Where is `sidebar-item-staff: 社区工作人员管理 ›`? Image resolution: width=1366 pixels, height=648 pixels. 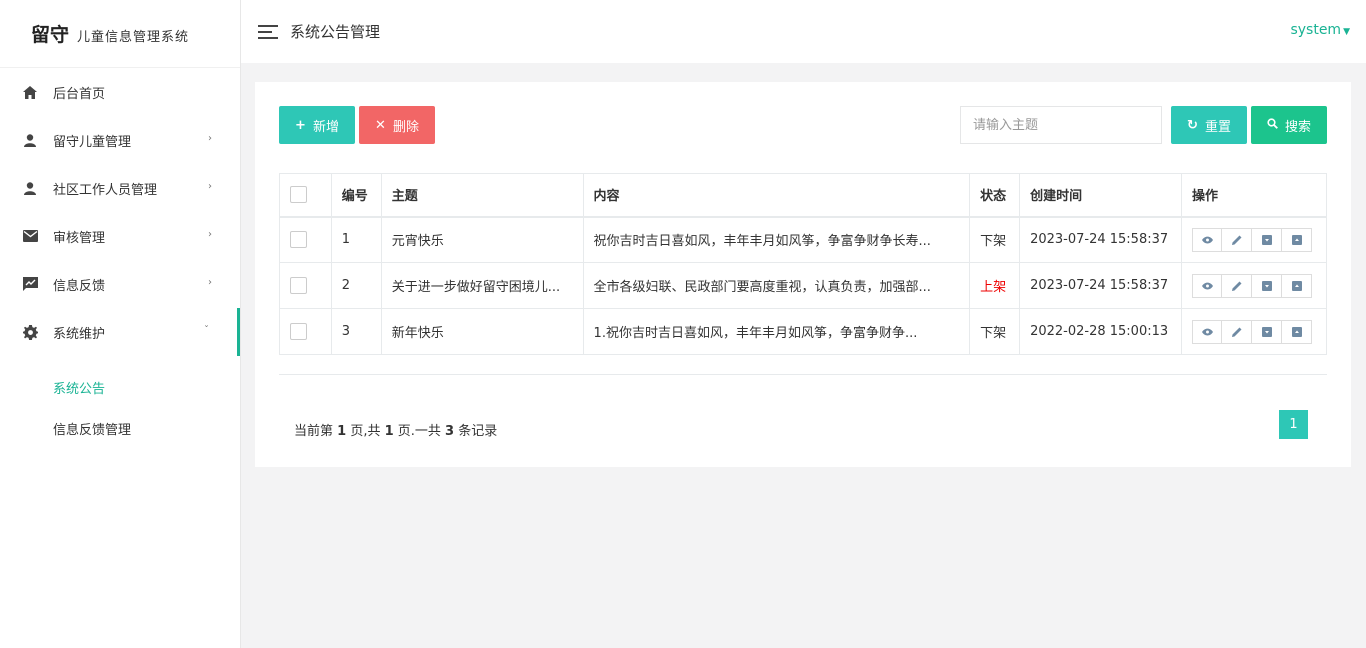 sidebar-item-staff: 社区工作人员管理 › is located at coordinates (120, 188).